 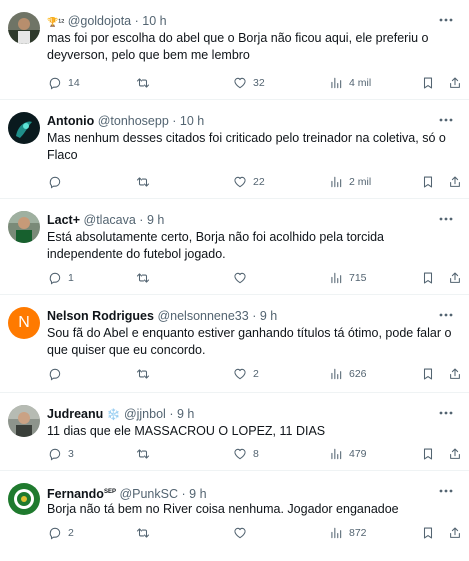 I want to click on like-count: 22, so click(x=259, y=182).